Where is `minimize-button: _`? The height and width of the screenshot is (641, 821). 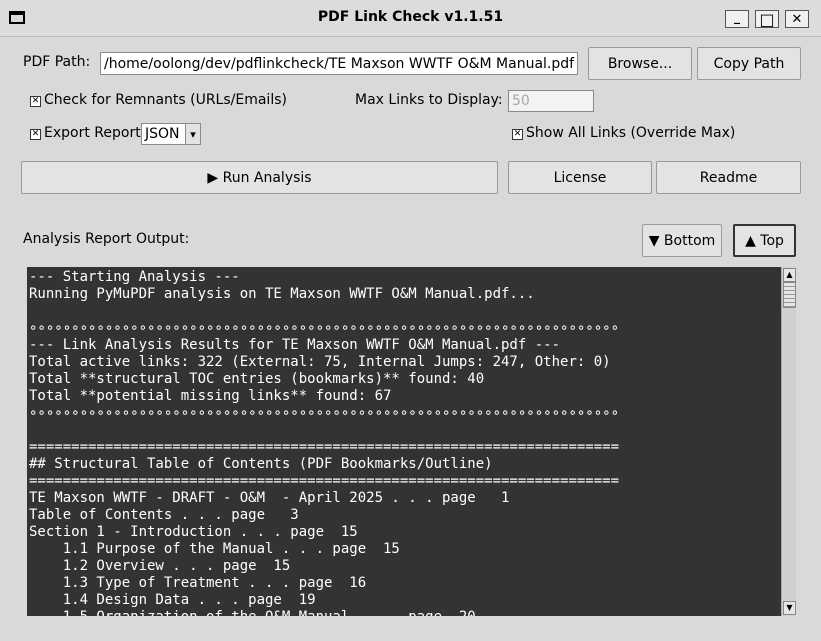
minimize-button: _ is located at coordinates (737, 19).